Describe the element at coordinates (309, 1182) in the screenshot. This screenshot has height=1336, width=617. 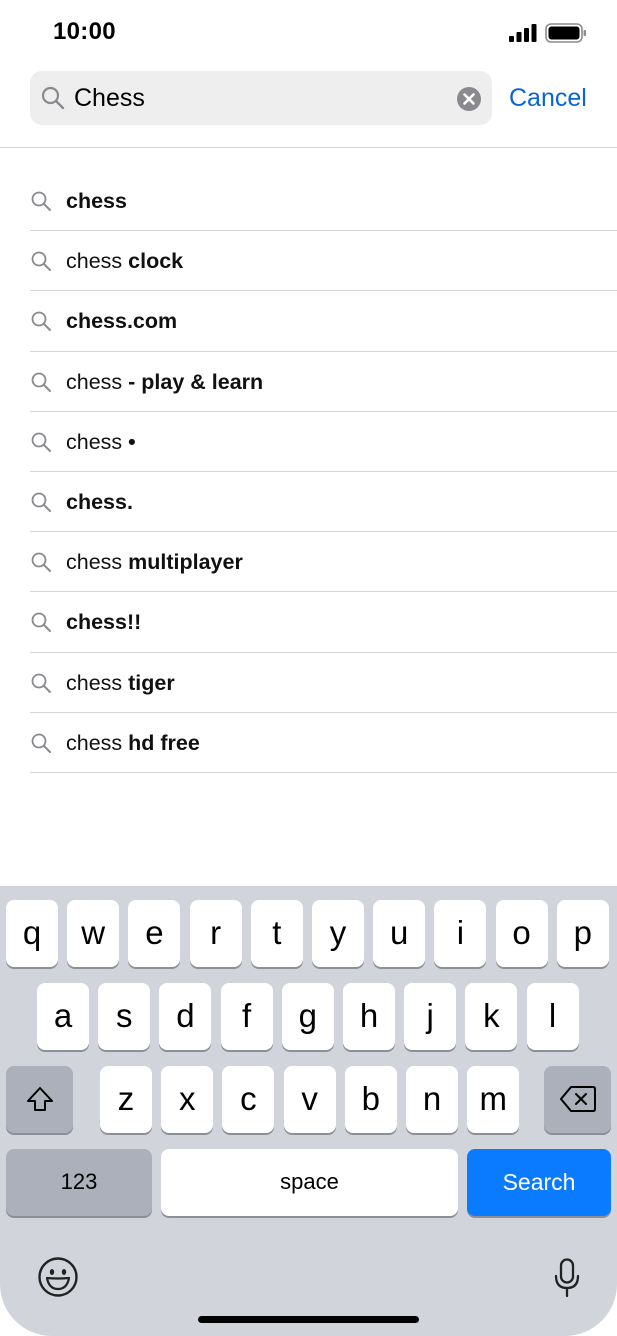
I see `space-key: space` at that location.